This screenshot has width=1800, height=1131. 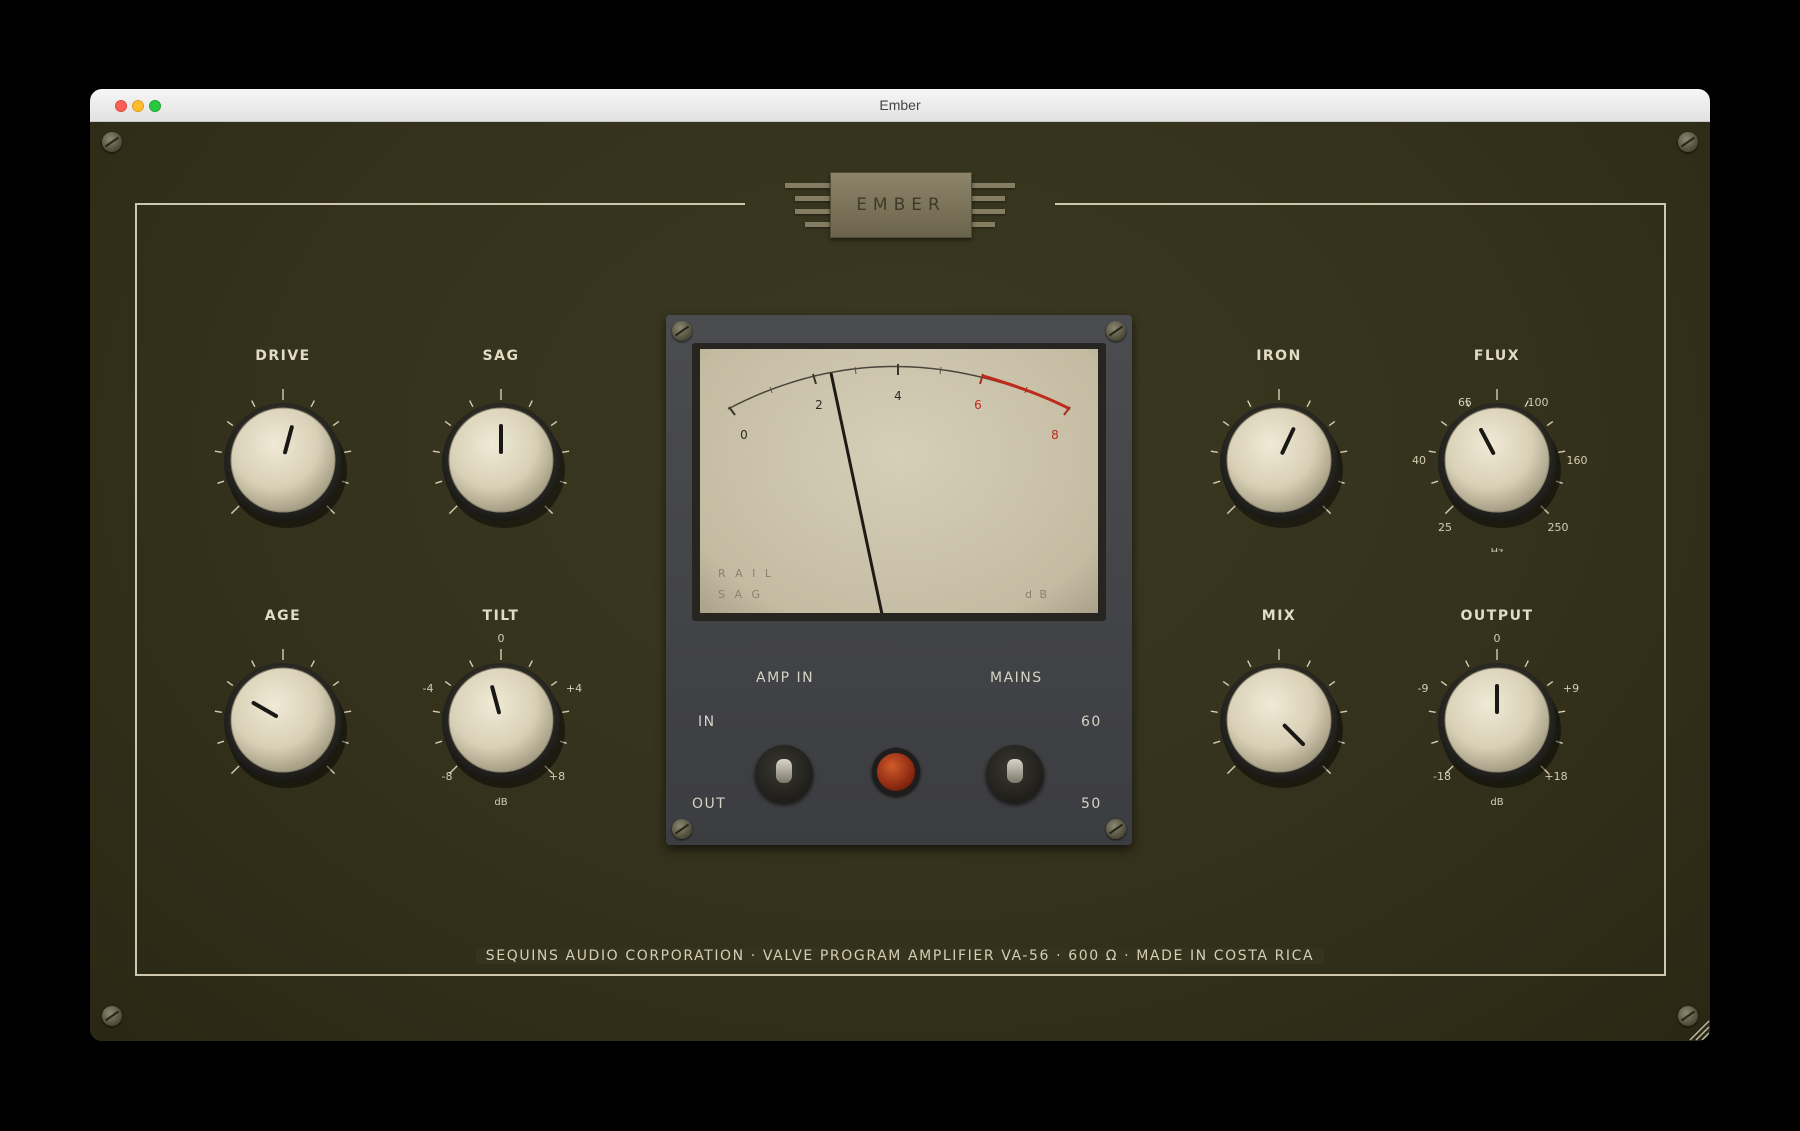 I want to click on in-label: IN, so click(x=707, y=722).